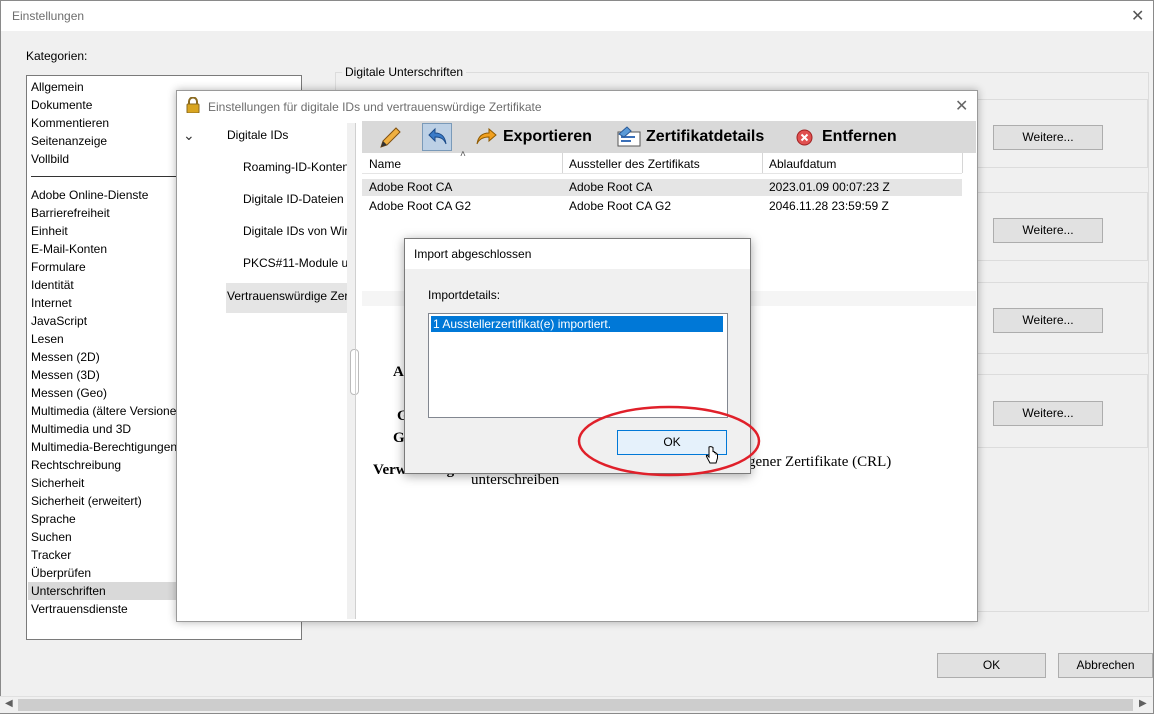 This screenshot has height=714, width=1154. What do you see at coordinates (859, 137) in the screenshot?
I see `remove-button: Entfernen` at bounding box center [859, 137].